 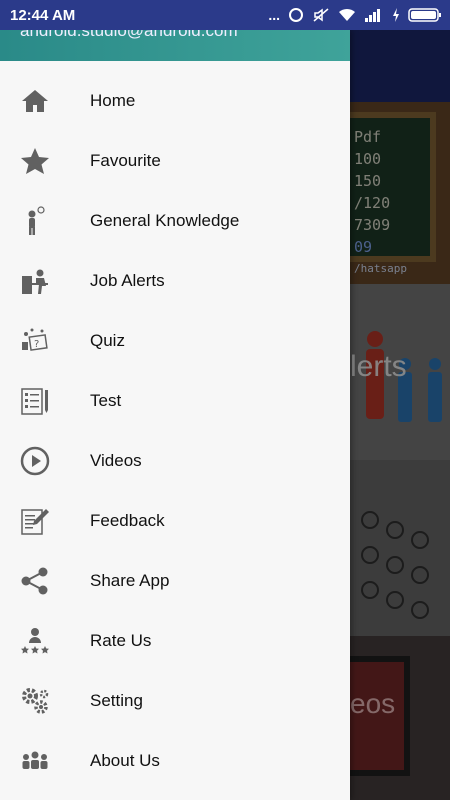 What do you see at coordinates (175, 461) in the screenshot?
I see `menu-item-videos: Videos` at bounding box center [175, 461].